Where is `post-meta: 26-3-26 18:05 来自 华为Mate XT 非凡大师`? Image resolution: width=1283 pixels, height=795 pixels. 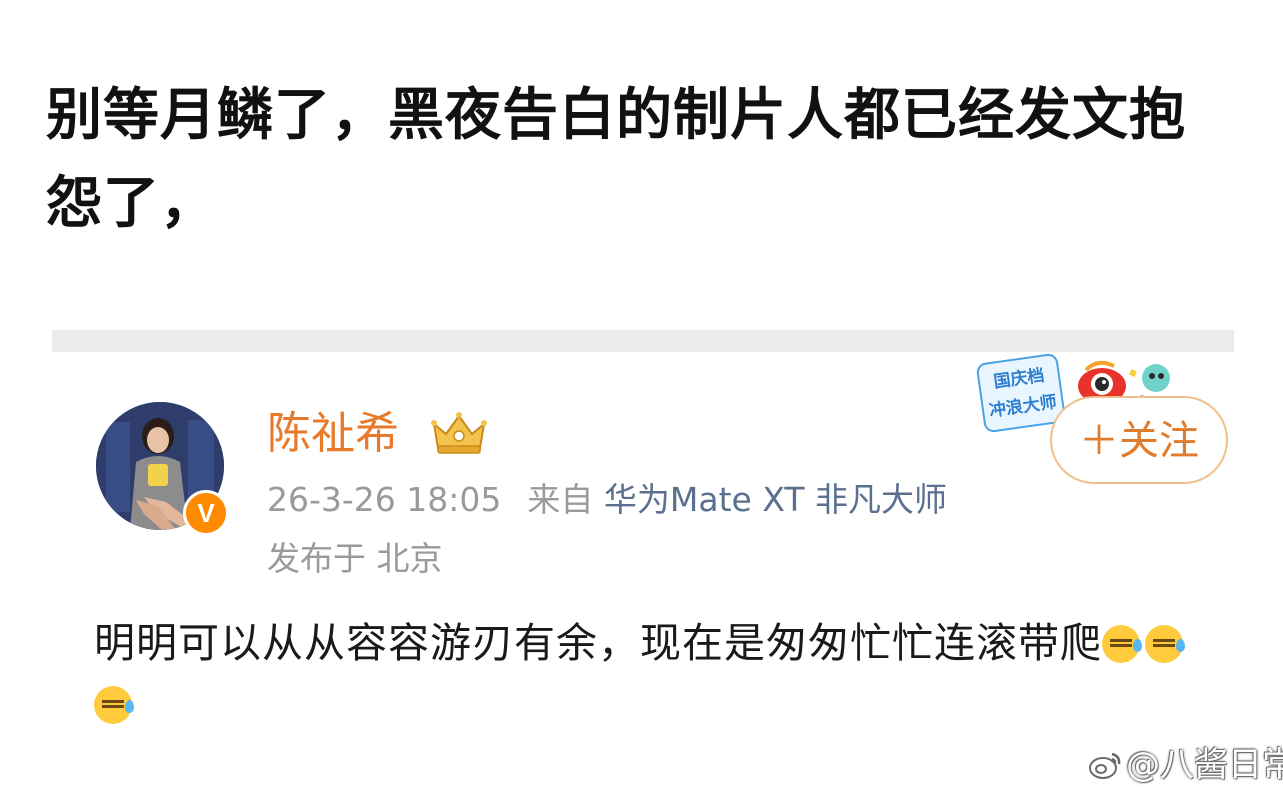 post-meta: 26-3-26 18:05 来自 华为Mate XT 非凡大师 is located at coordinates (607, 500).